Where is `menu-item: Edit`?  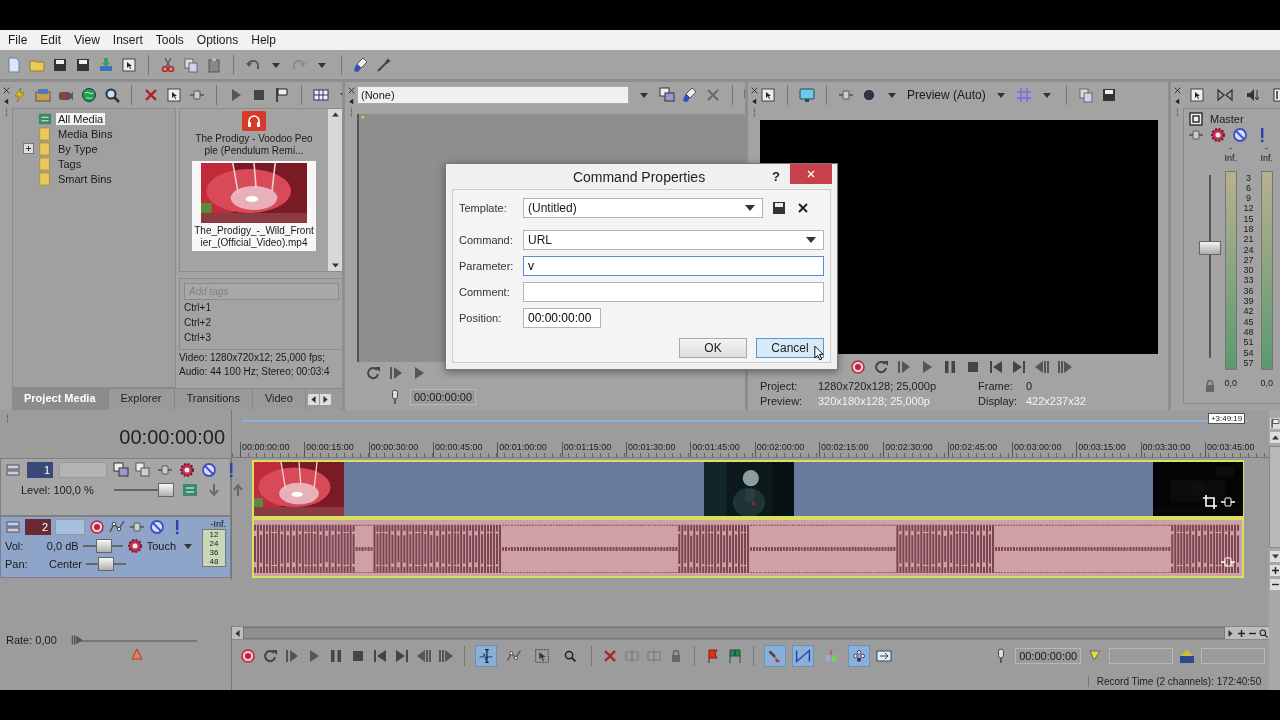 menu-item: Edit is located at coordinates (52, 40).